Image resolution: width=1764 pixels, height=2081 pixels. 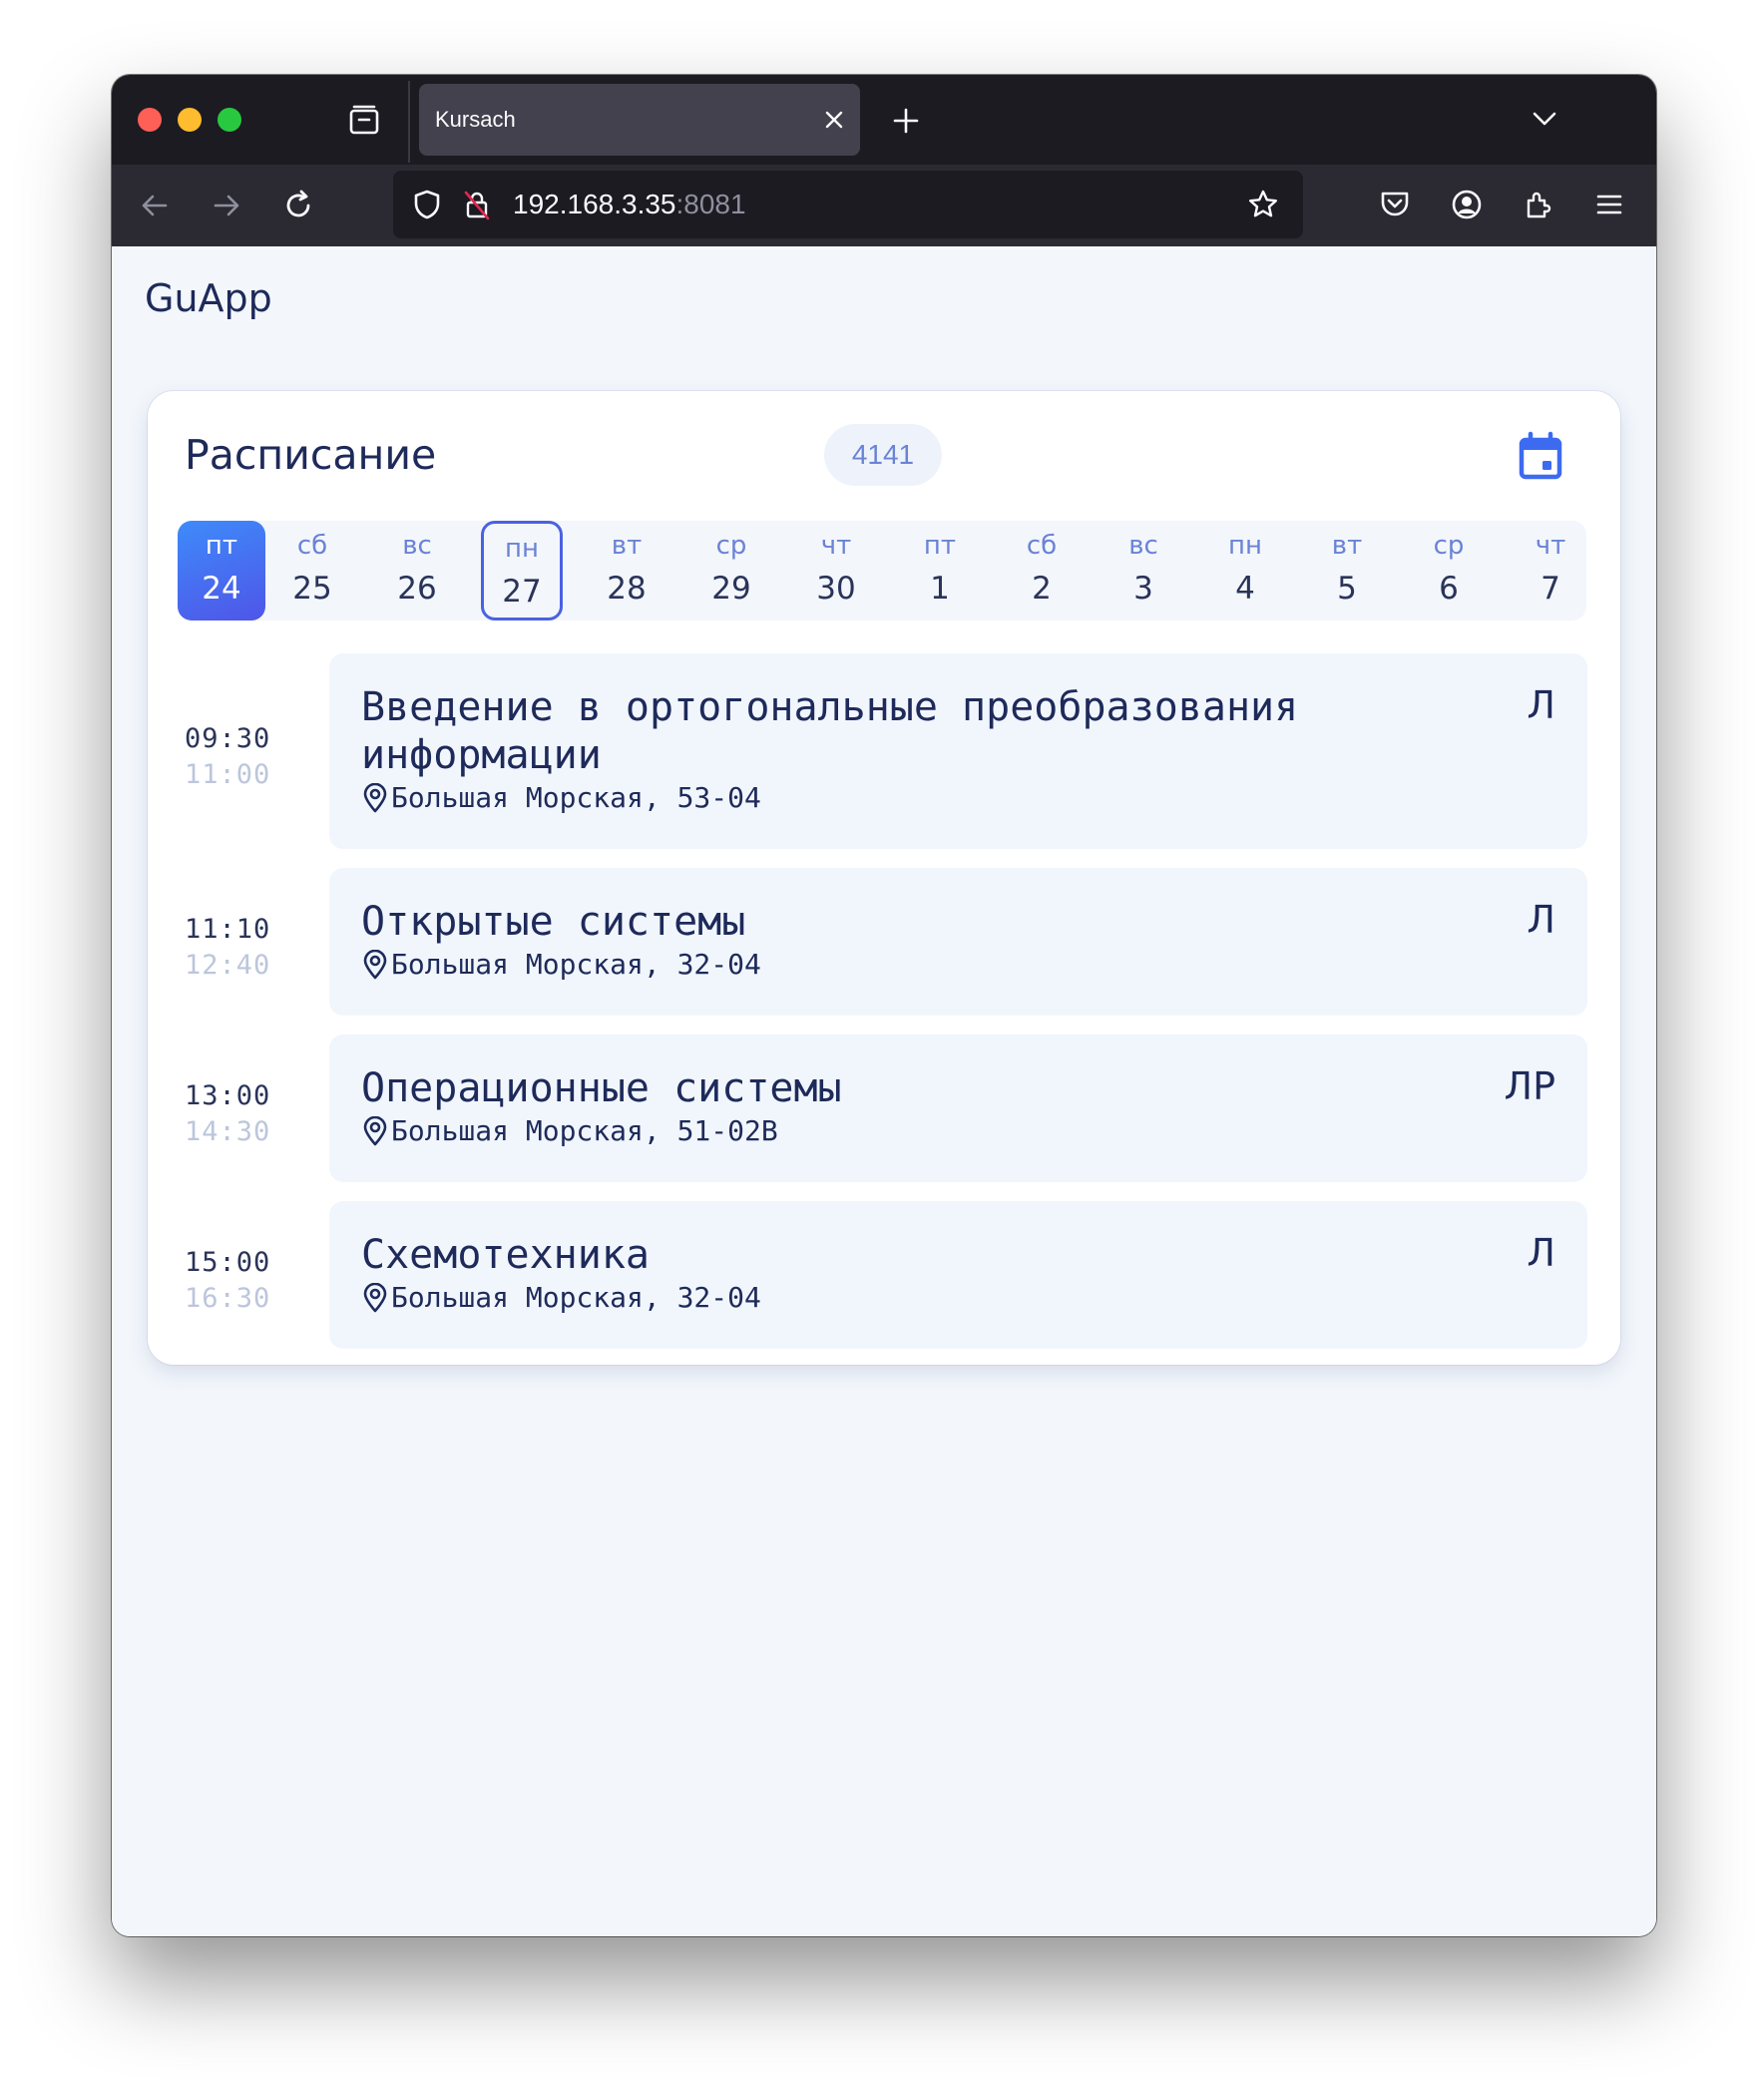 I want to click on day-item-7: чт 7, so click(x=1550, y=571).